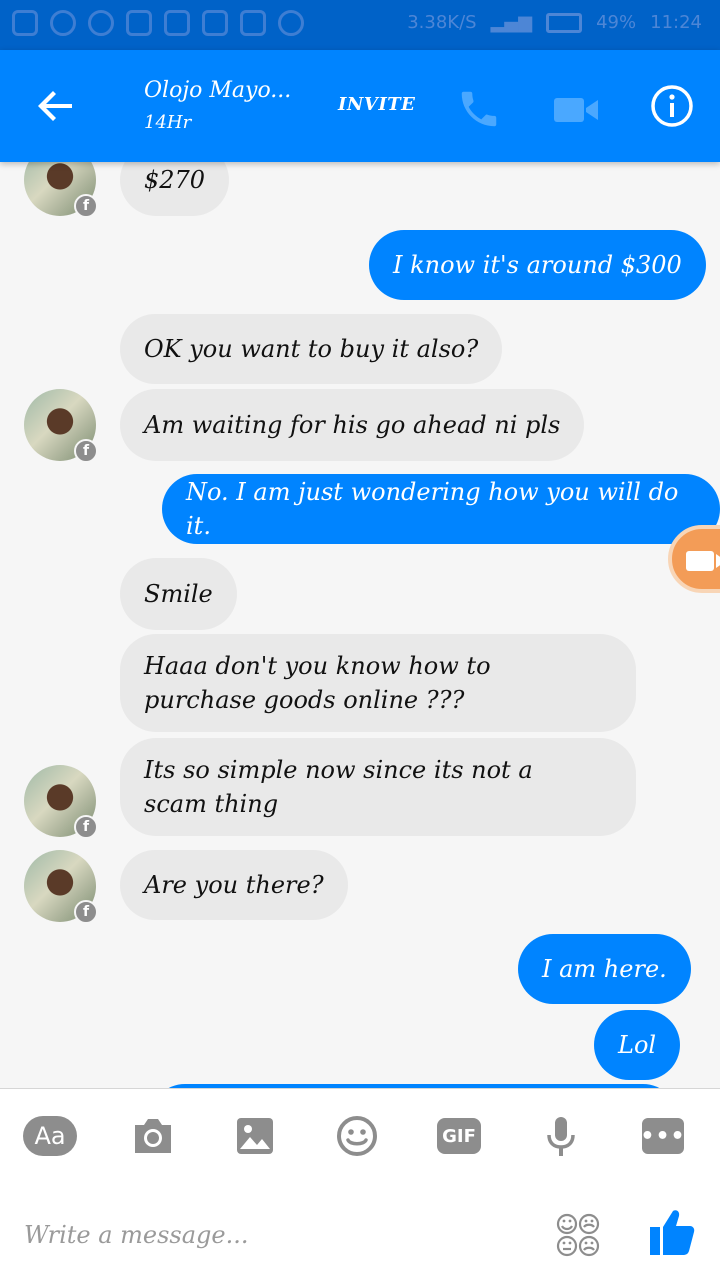  Describe the element at coordinates (311, 349) in the screenshot. I see `message-bubble: OK you want to buy it also?` at that location.